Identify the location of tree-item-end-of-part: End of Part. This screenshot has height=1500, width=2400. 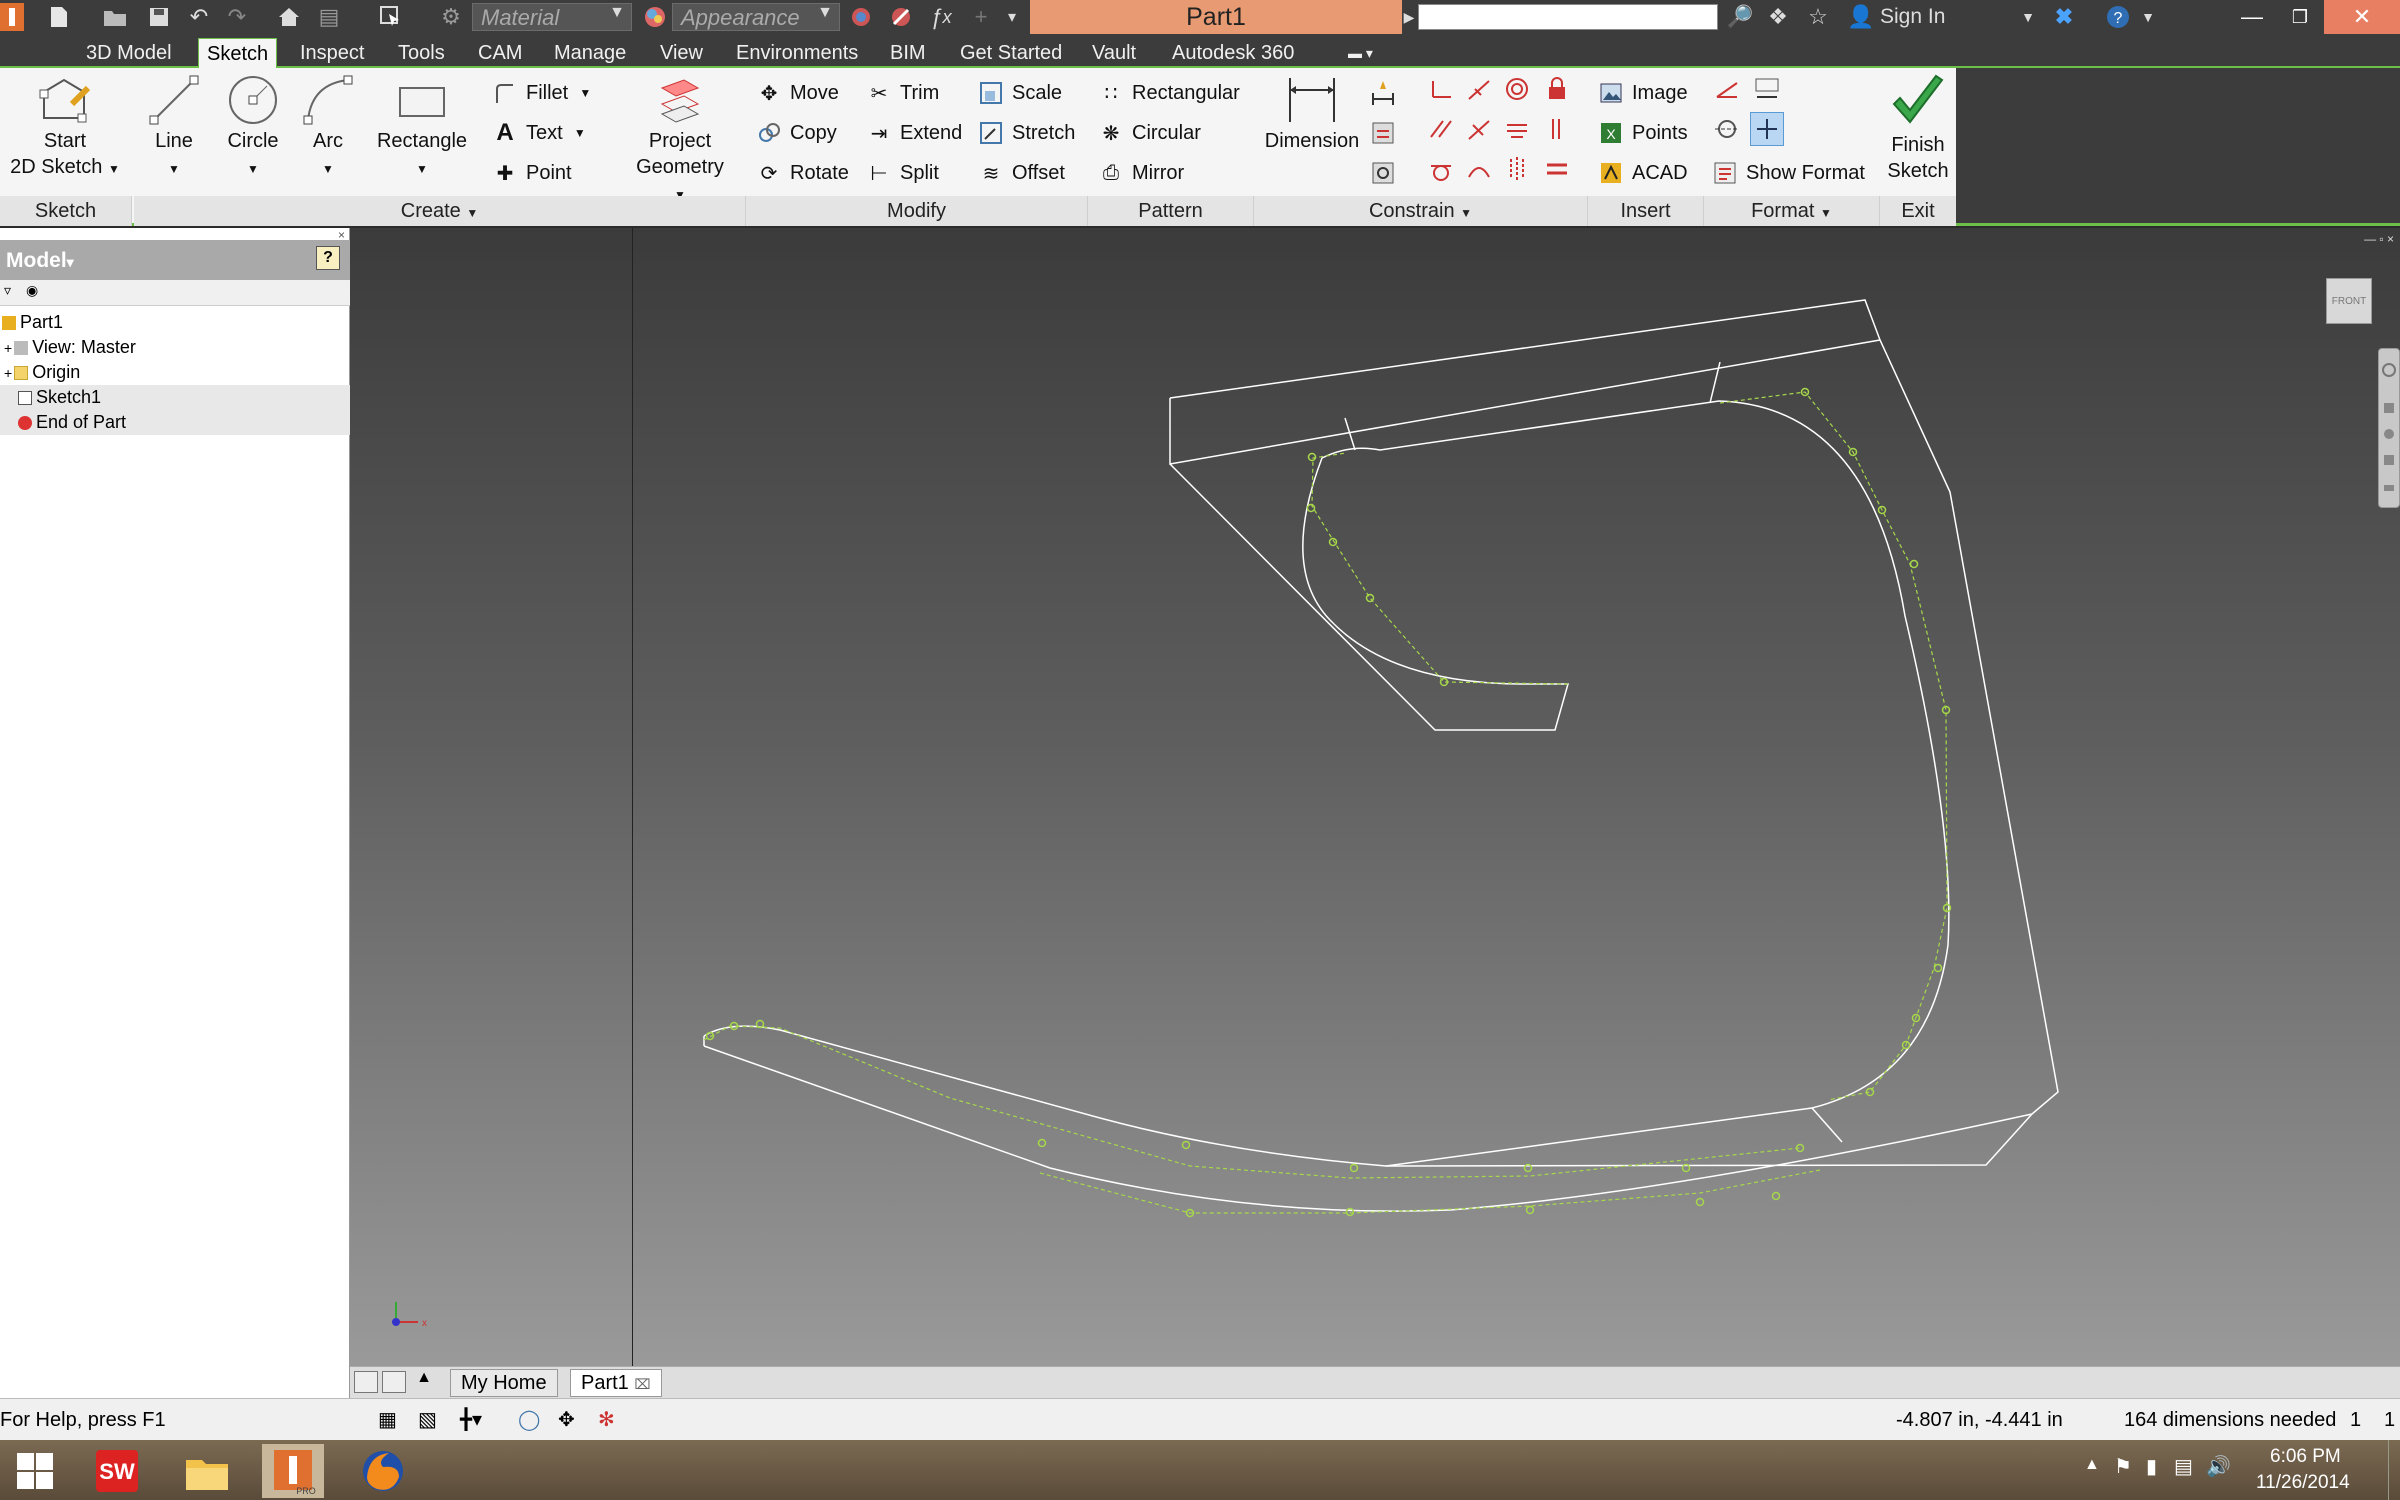
(175, 422).